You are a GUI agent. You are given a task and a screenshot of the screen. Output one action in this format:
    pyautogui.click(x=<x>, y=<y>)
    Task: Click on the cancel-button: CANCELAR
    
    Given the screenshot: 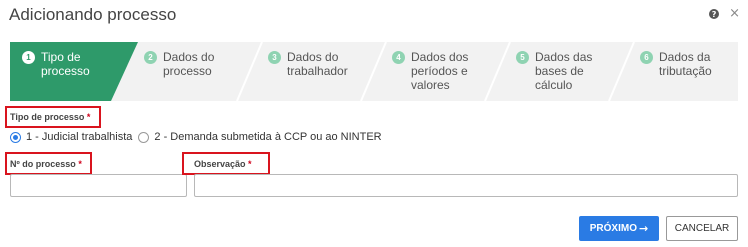 What is the action you would take?
    pyautogui.click(x=702, y=228)
    